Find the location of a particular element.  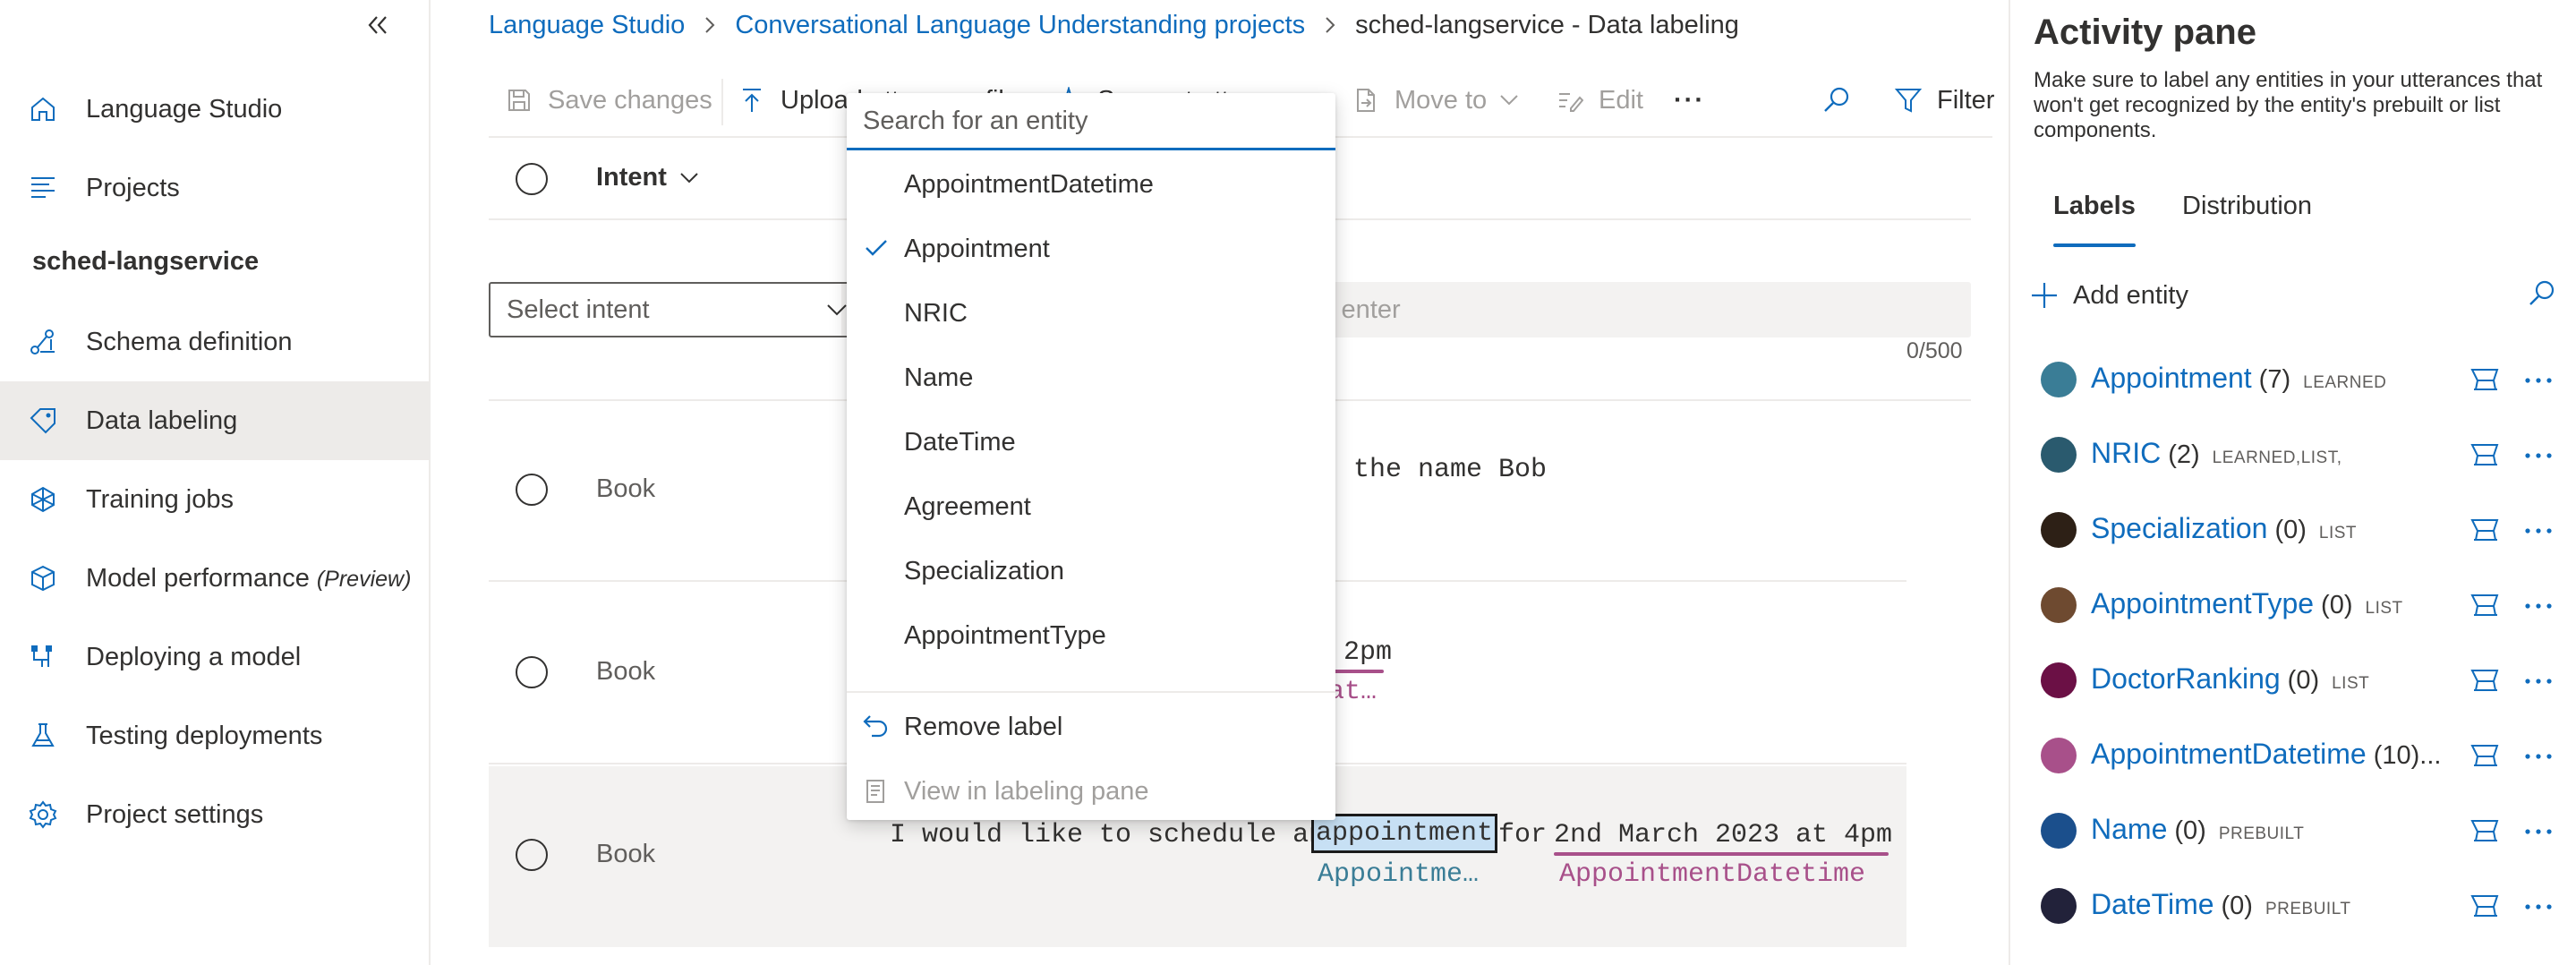

tab-labels: Labels is located at coordinates (2094, 207).